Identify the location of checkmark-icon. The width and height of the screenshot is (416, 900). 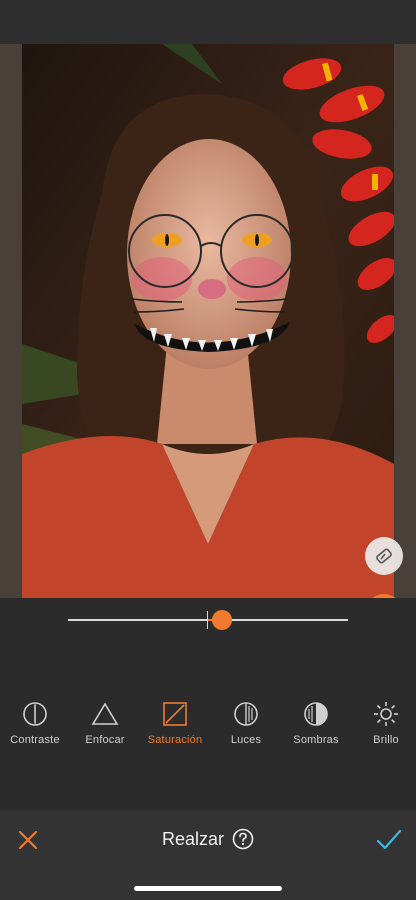
(389, 839).